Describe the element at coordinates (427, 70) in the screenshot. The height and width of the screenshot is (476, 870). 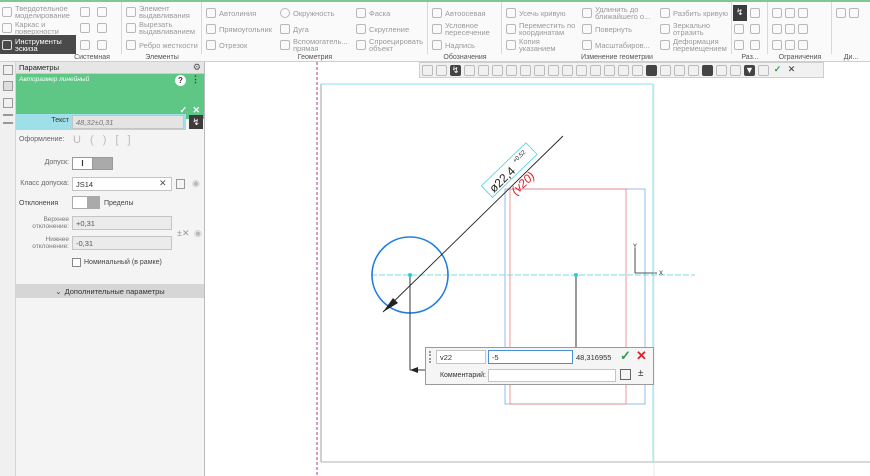
I see `zoom-all-icon` at that location.